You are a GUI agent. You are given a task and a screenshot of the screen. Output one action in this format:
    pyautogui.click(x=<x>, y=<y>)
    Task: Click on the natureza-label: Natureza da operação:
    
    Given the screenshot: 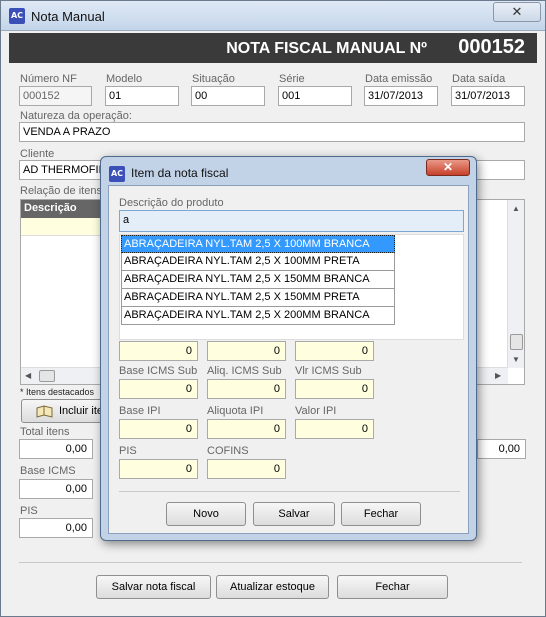 What is the action you would take?
    pyautogui.click(x=76, y=116)
    